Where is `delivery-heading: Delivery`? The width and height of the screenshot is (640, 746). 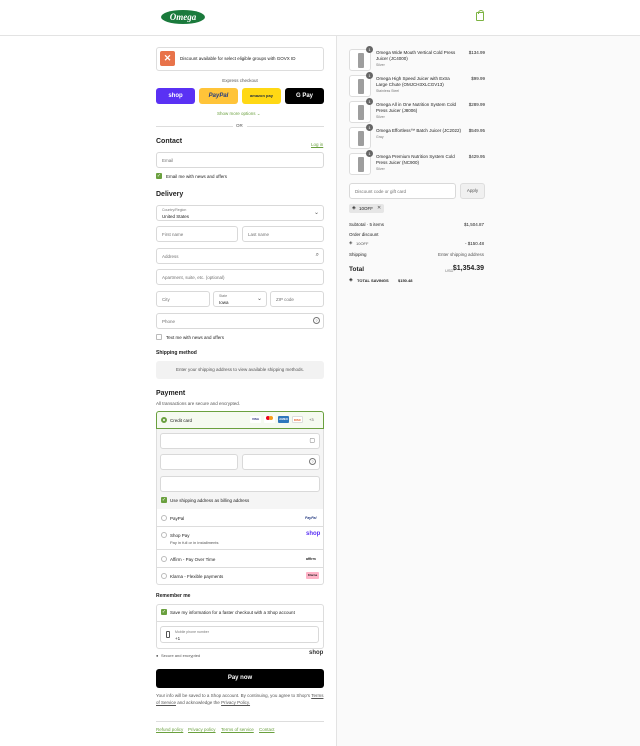 delivery-heading: Delivery is located at coordinates (170, 194).